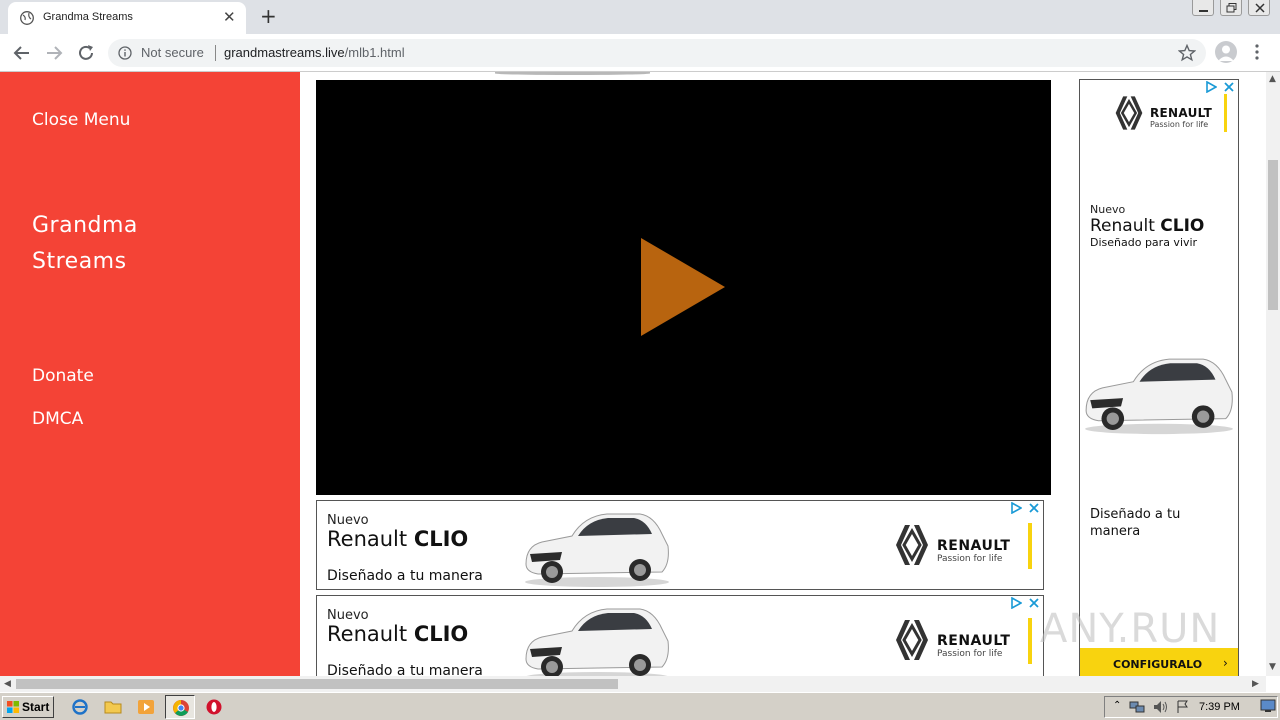  I want to click on info-icon, so click(125, 53).